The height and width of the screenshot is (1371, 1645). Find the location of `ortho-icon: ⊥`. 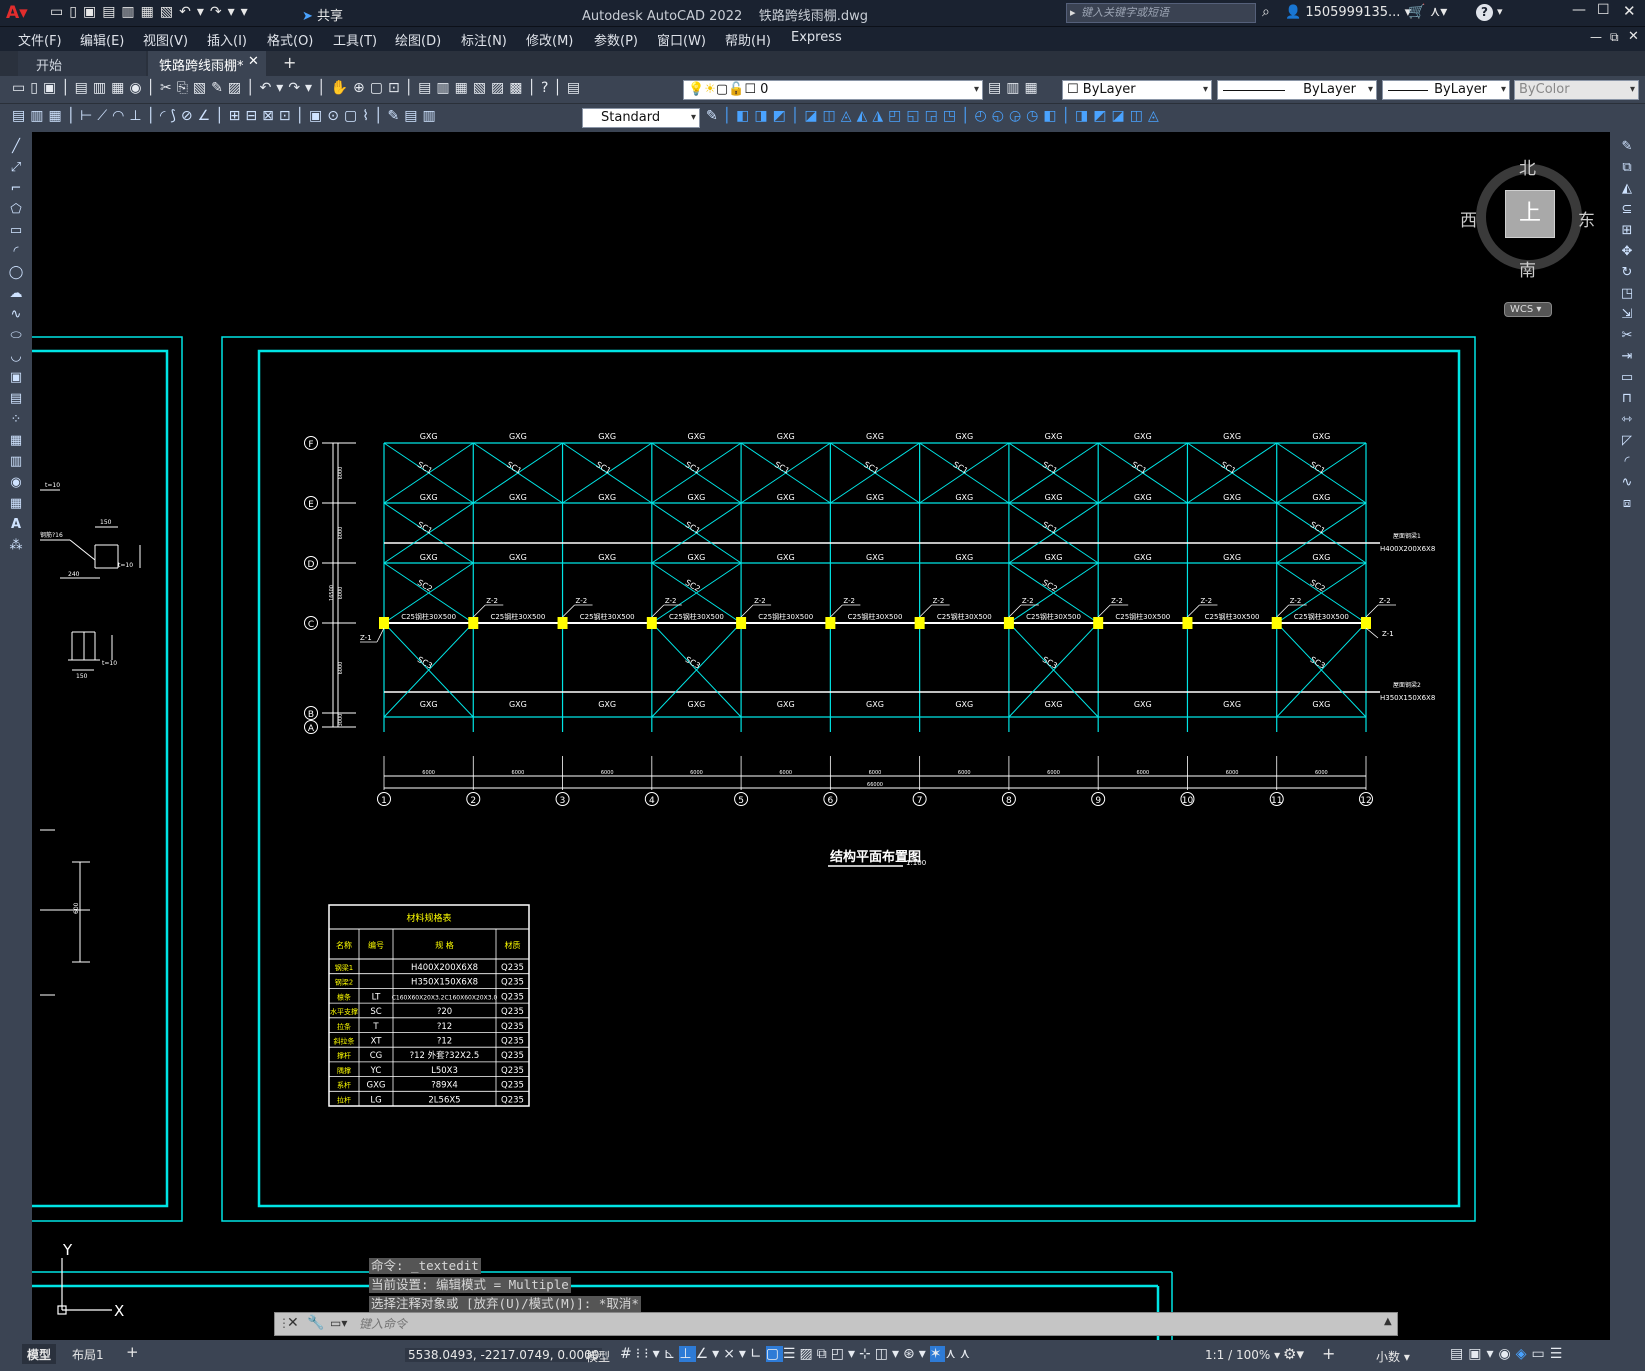

ortho-icon: ⊥ is located at coordinates (687, 1354).